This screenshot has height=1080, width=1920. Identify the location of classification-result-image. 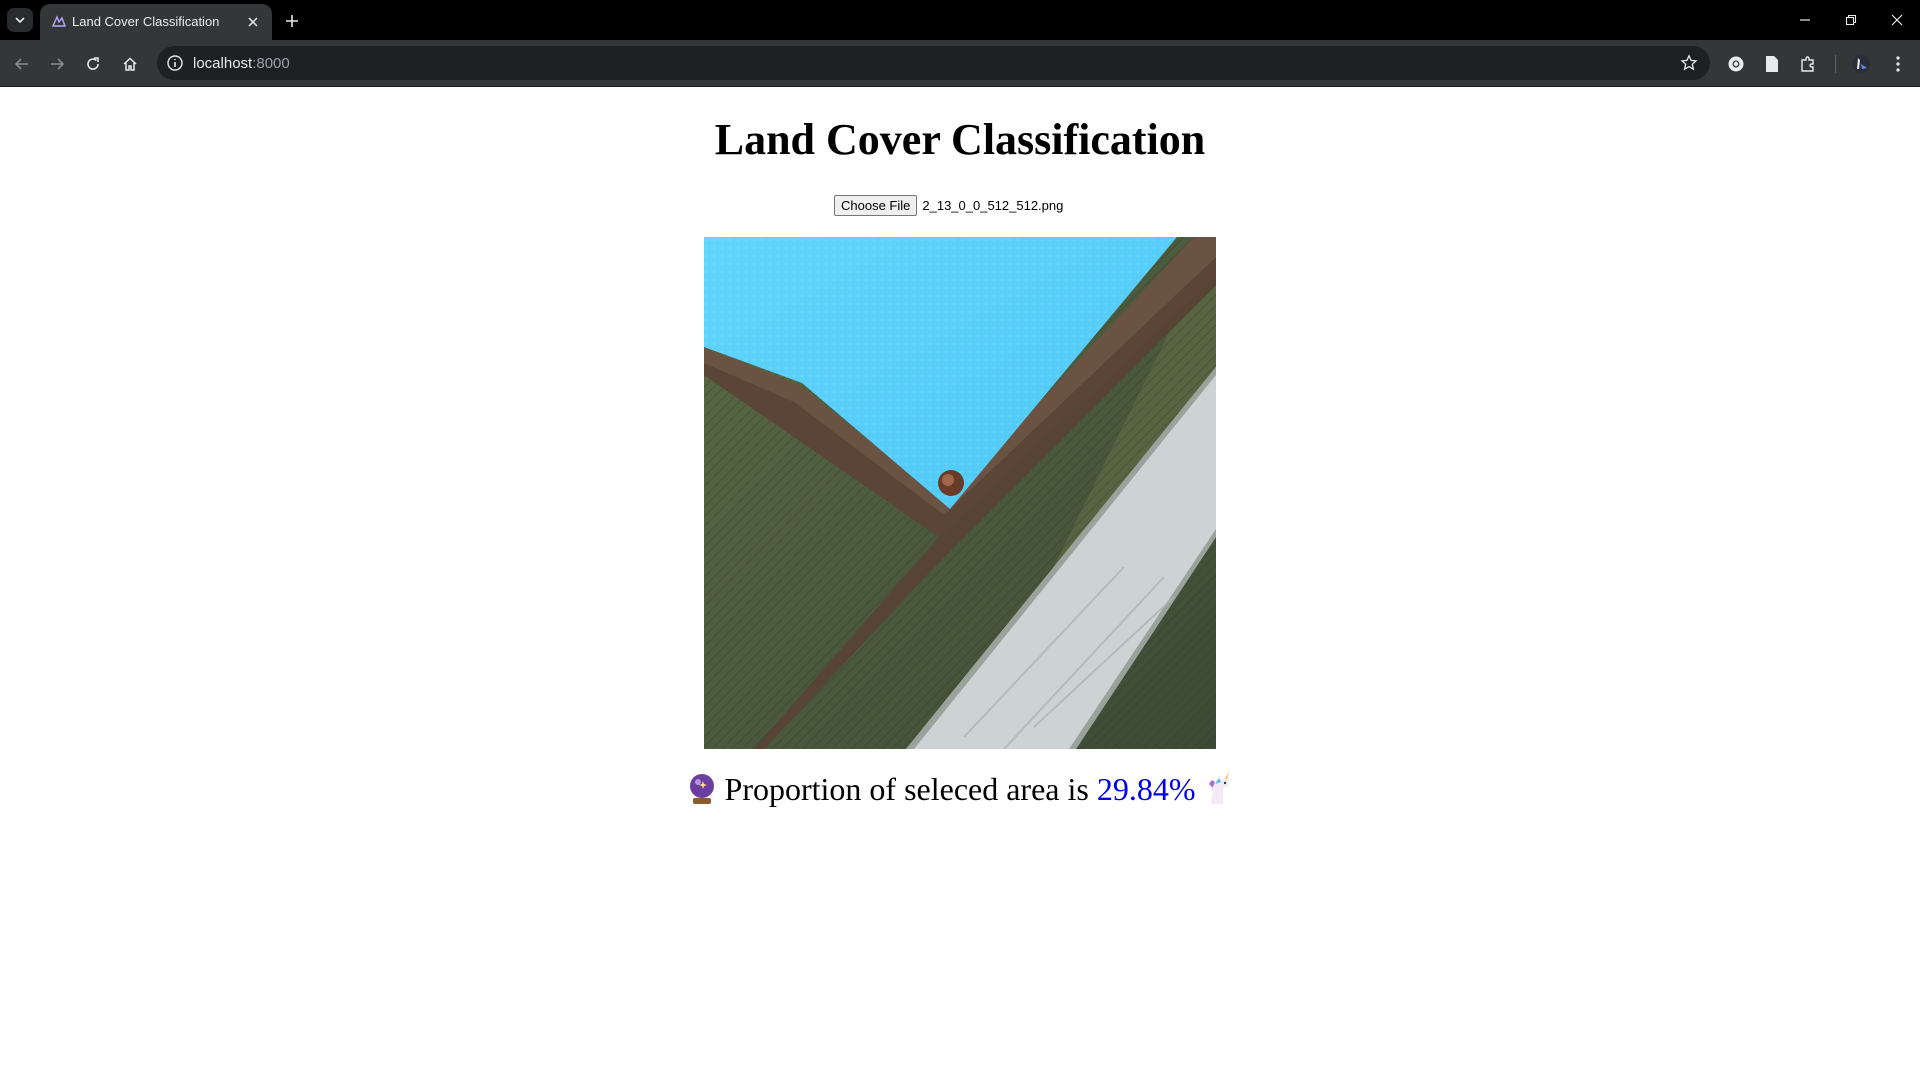
(960, 493).